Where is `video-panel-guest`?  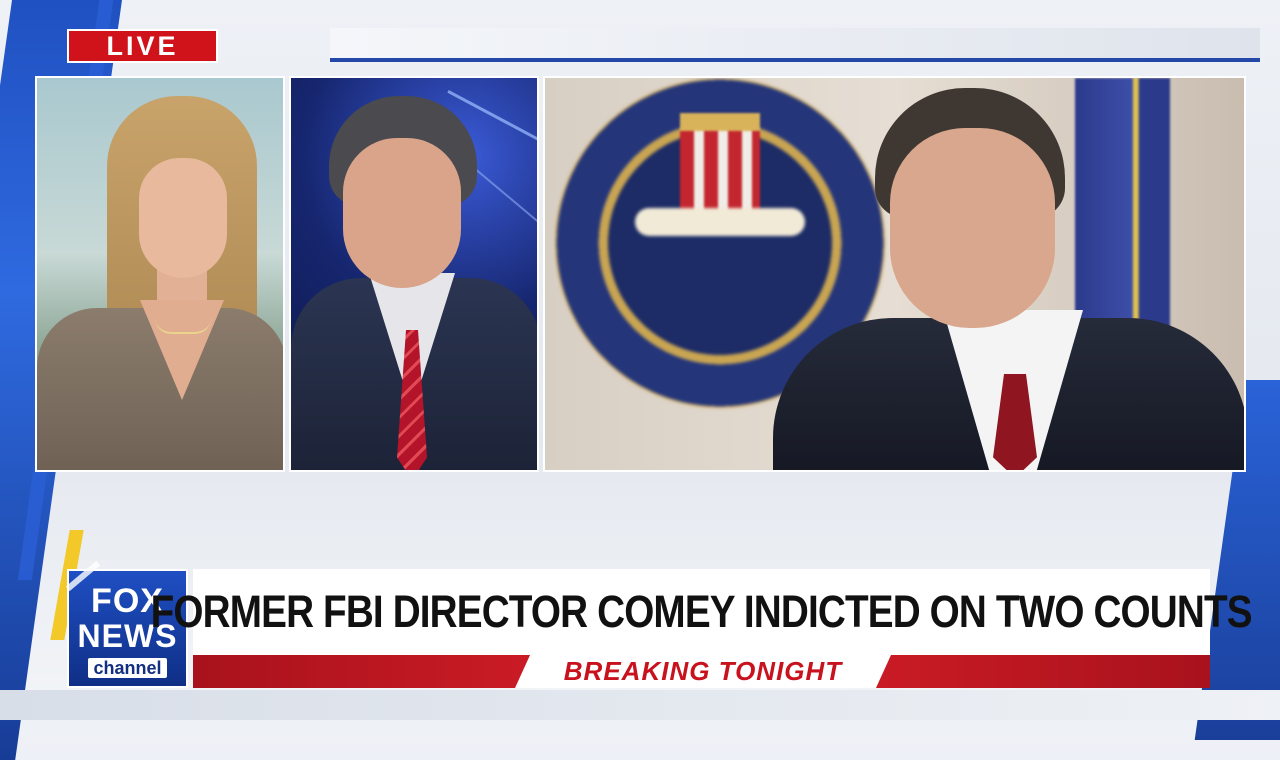 video-panel-guest is located at coordinates (414, 274).